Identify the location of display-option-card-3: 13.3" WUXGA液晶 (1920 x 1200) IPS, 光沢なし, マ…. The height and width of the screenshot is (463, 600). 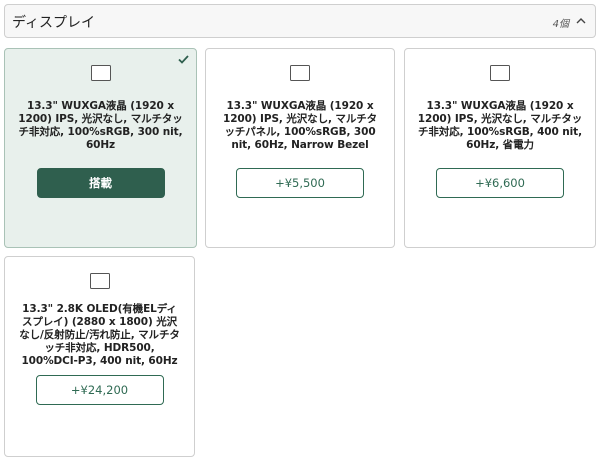
(500, 148).